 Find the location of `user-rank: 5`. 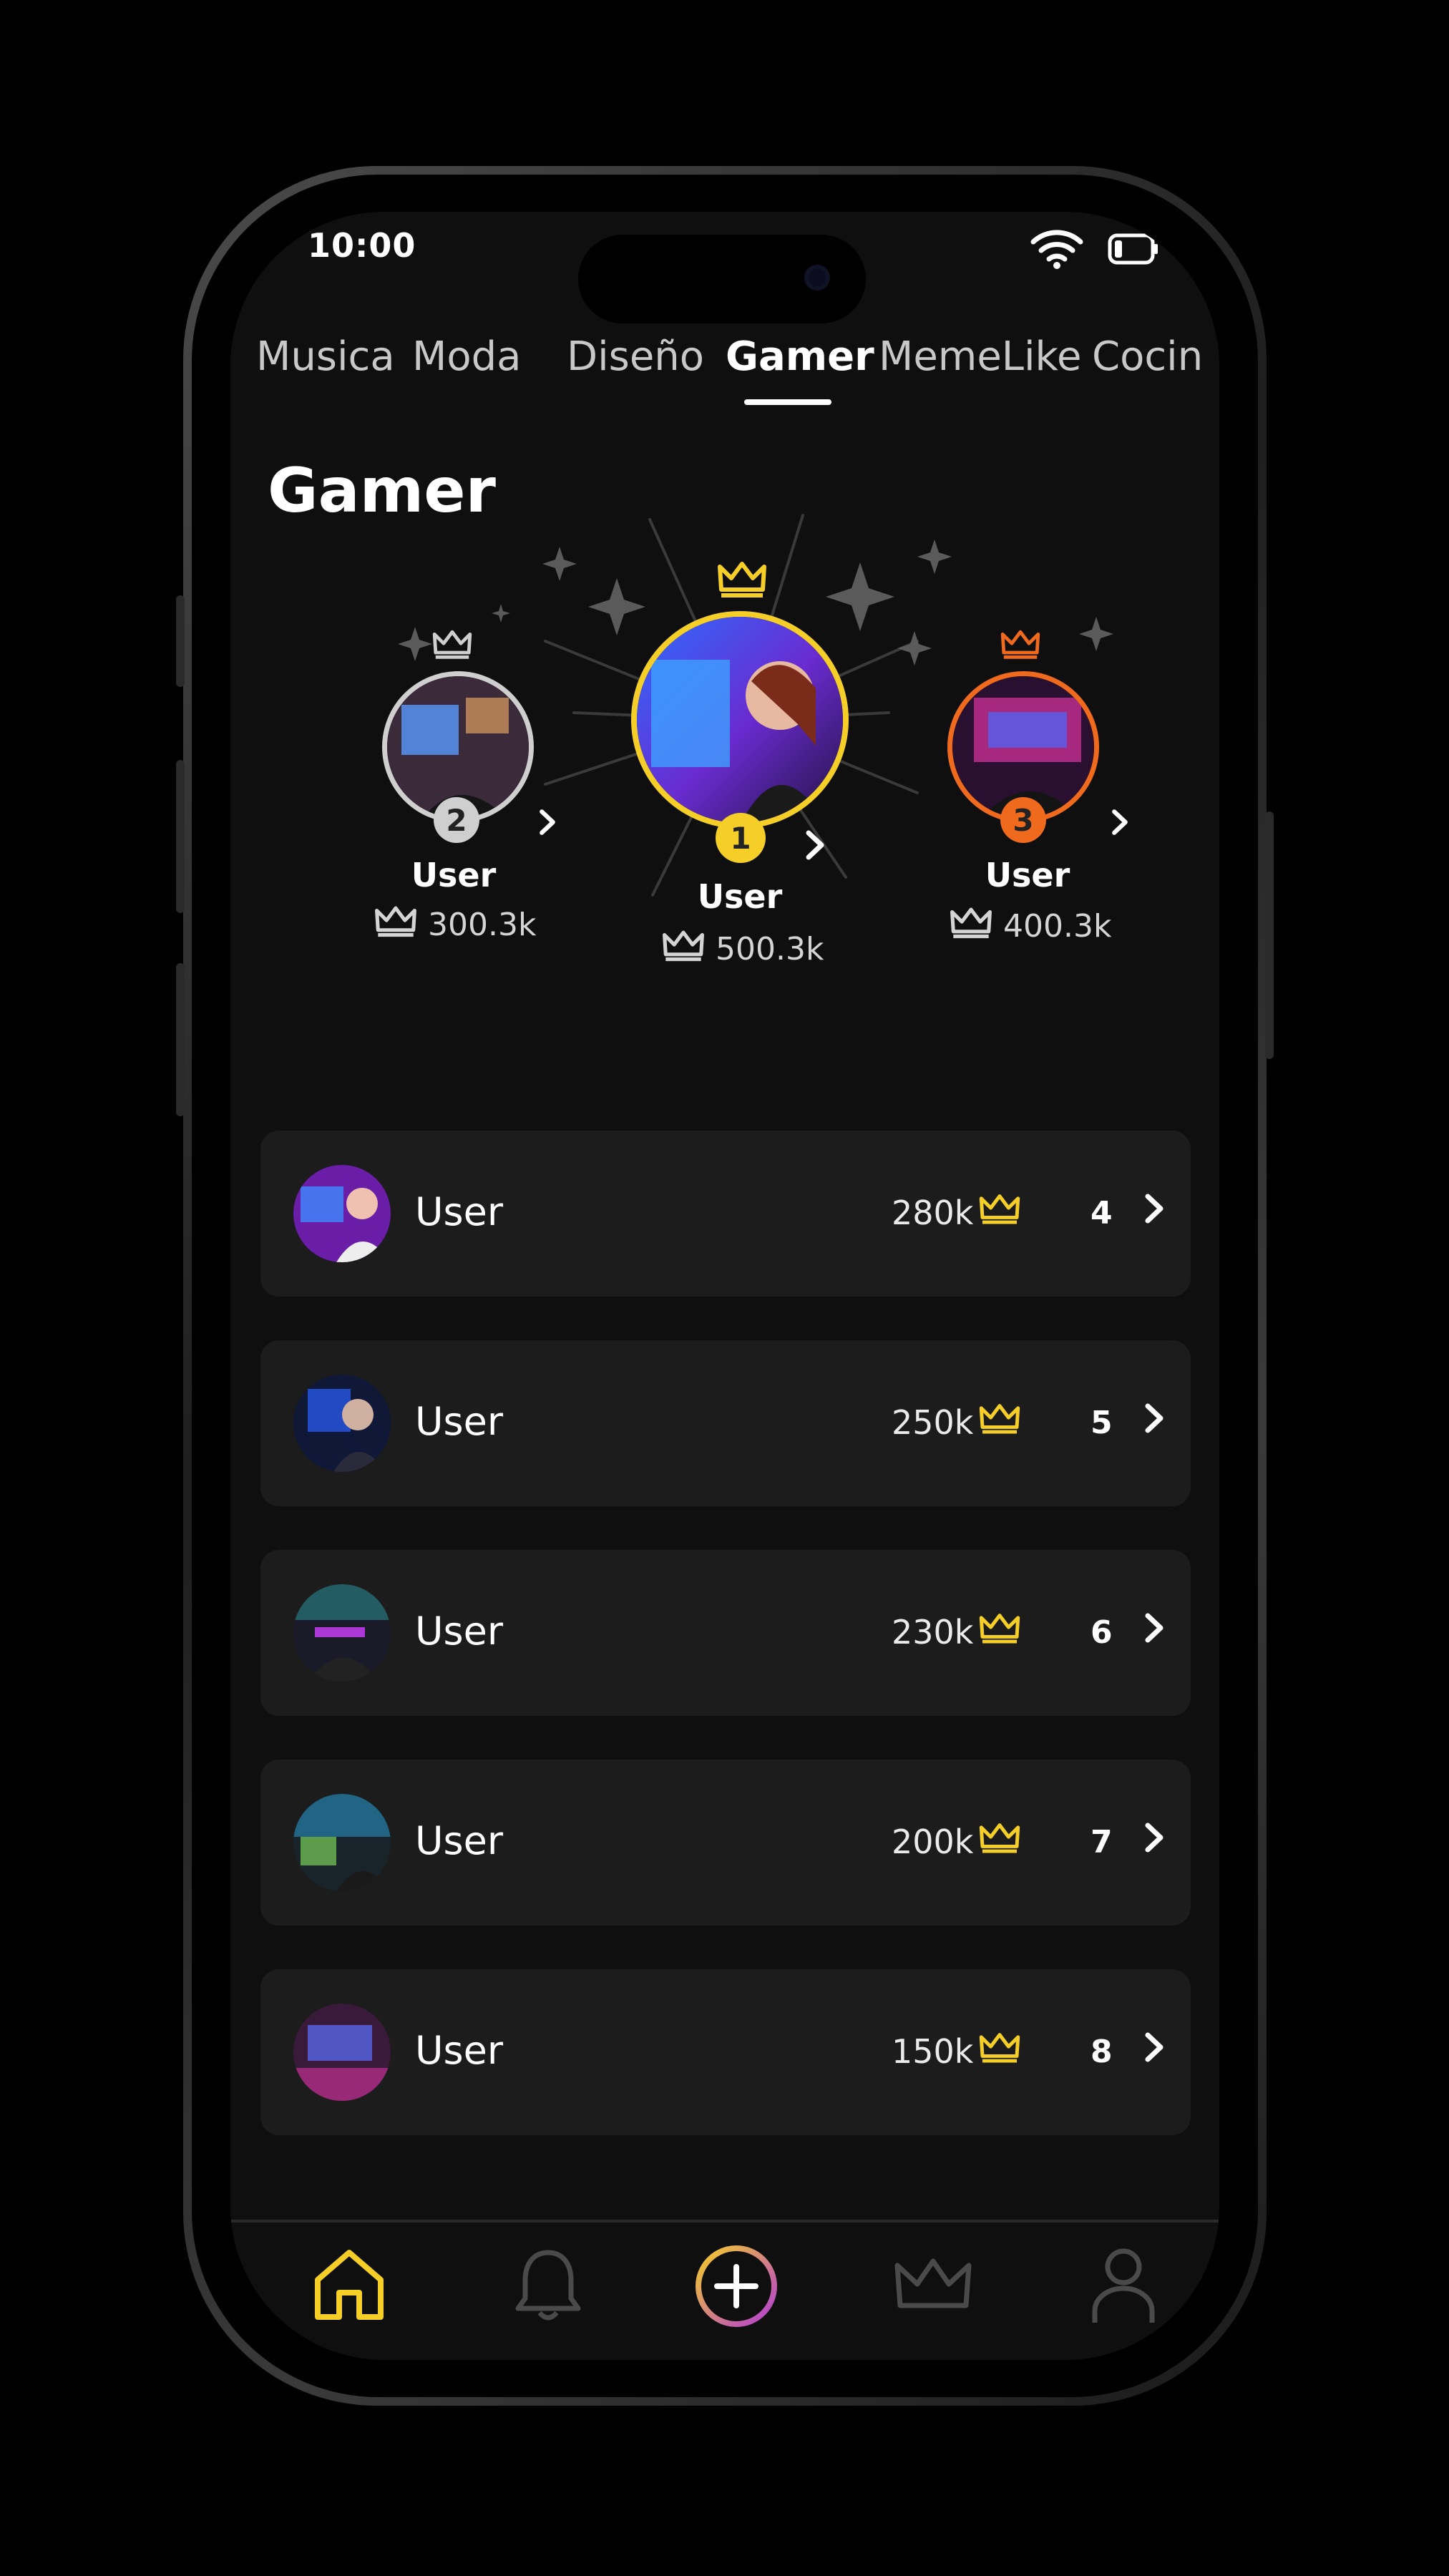

user-rank: 5 is located at coordinates (1102, 1423).